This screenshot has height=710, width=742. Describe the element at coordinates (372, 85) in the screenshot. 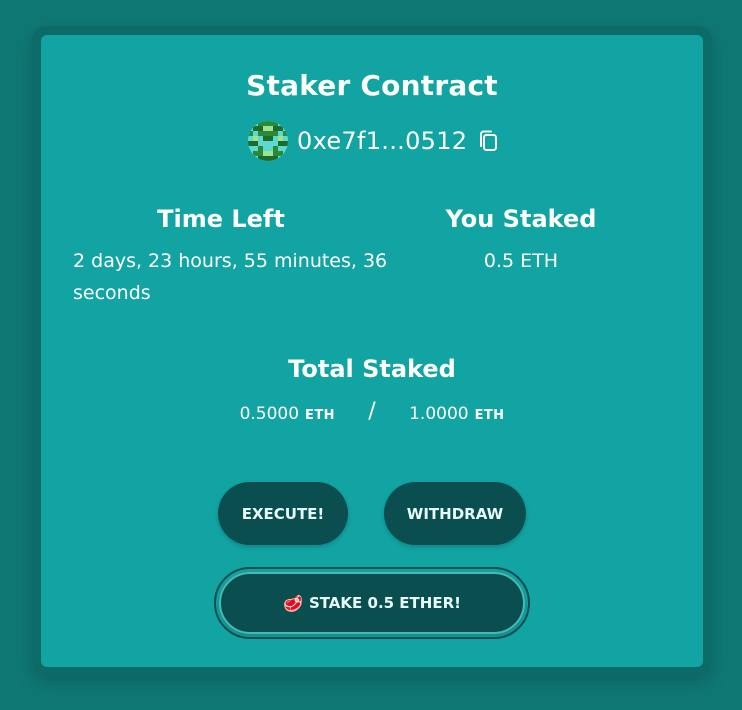

I see `contract-title: Staker Contract` at that location.